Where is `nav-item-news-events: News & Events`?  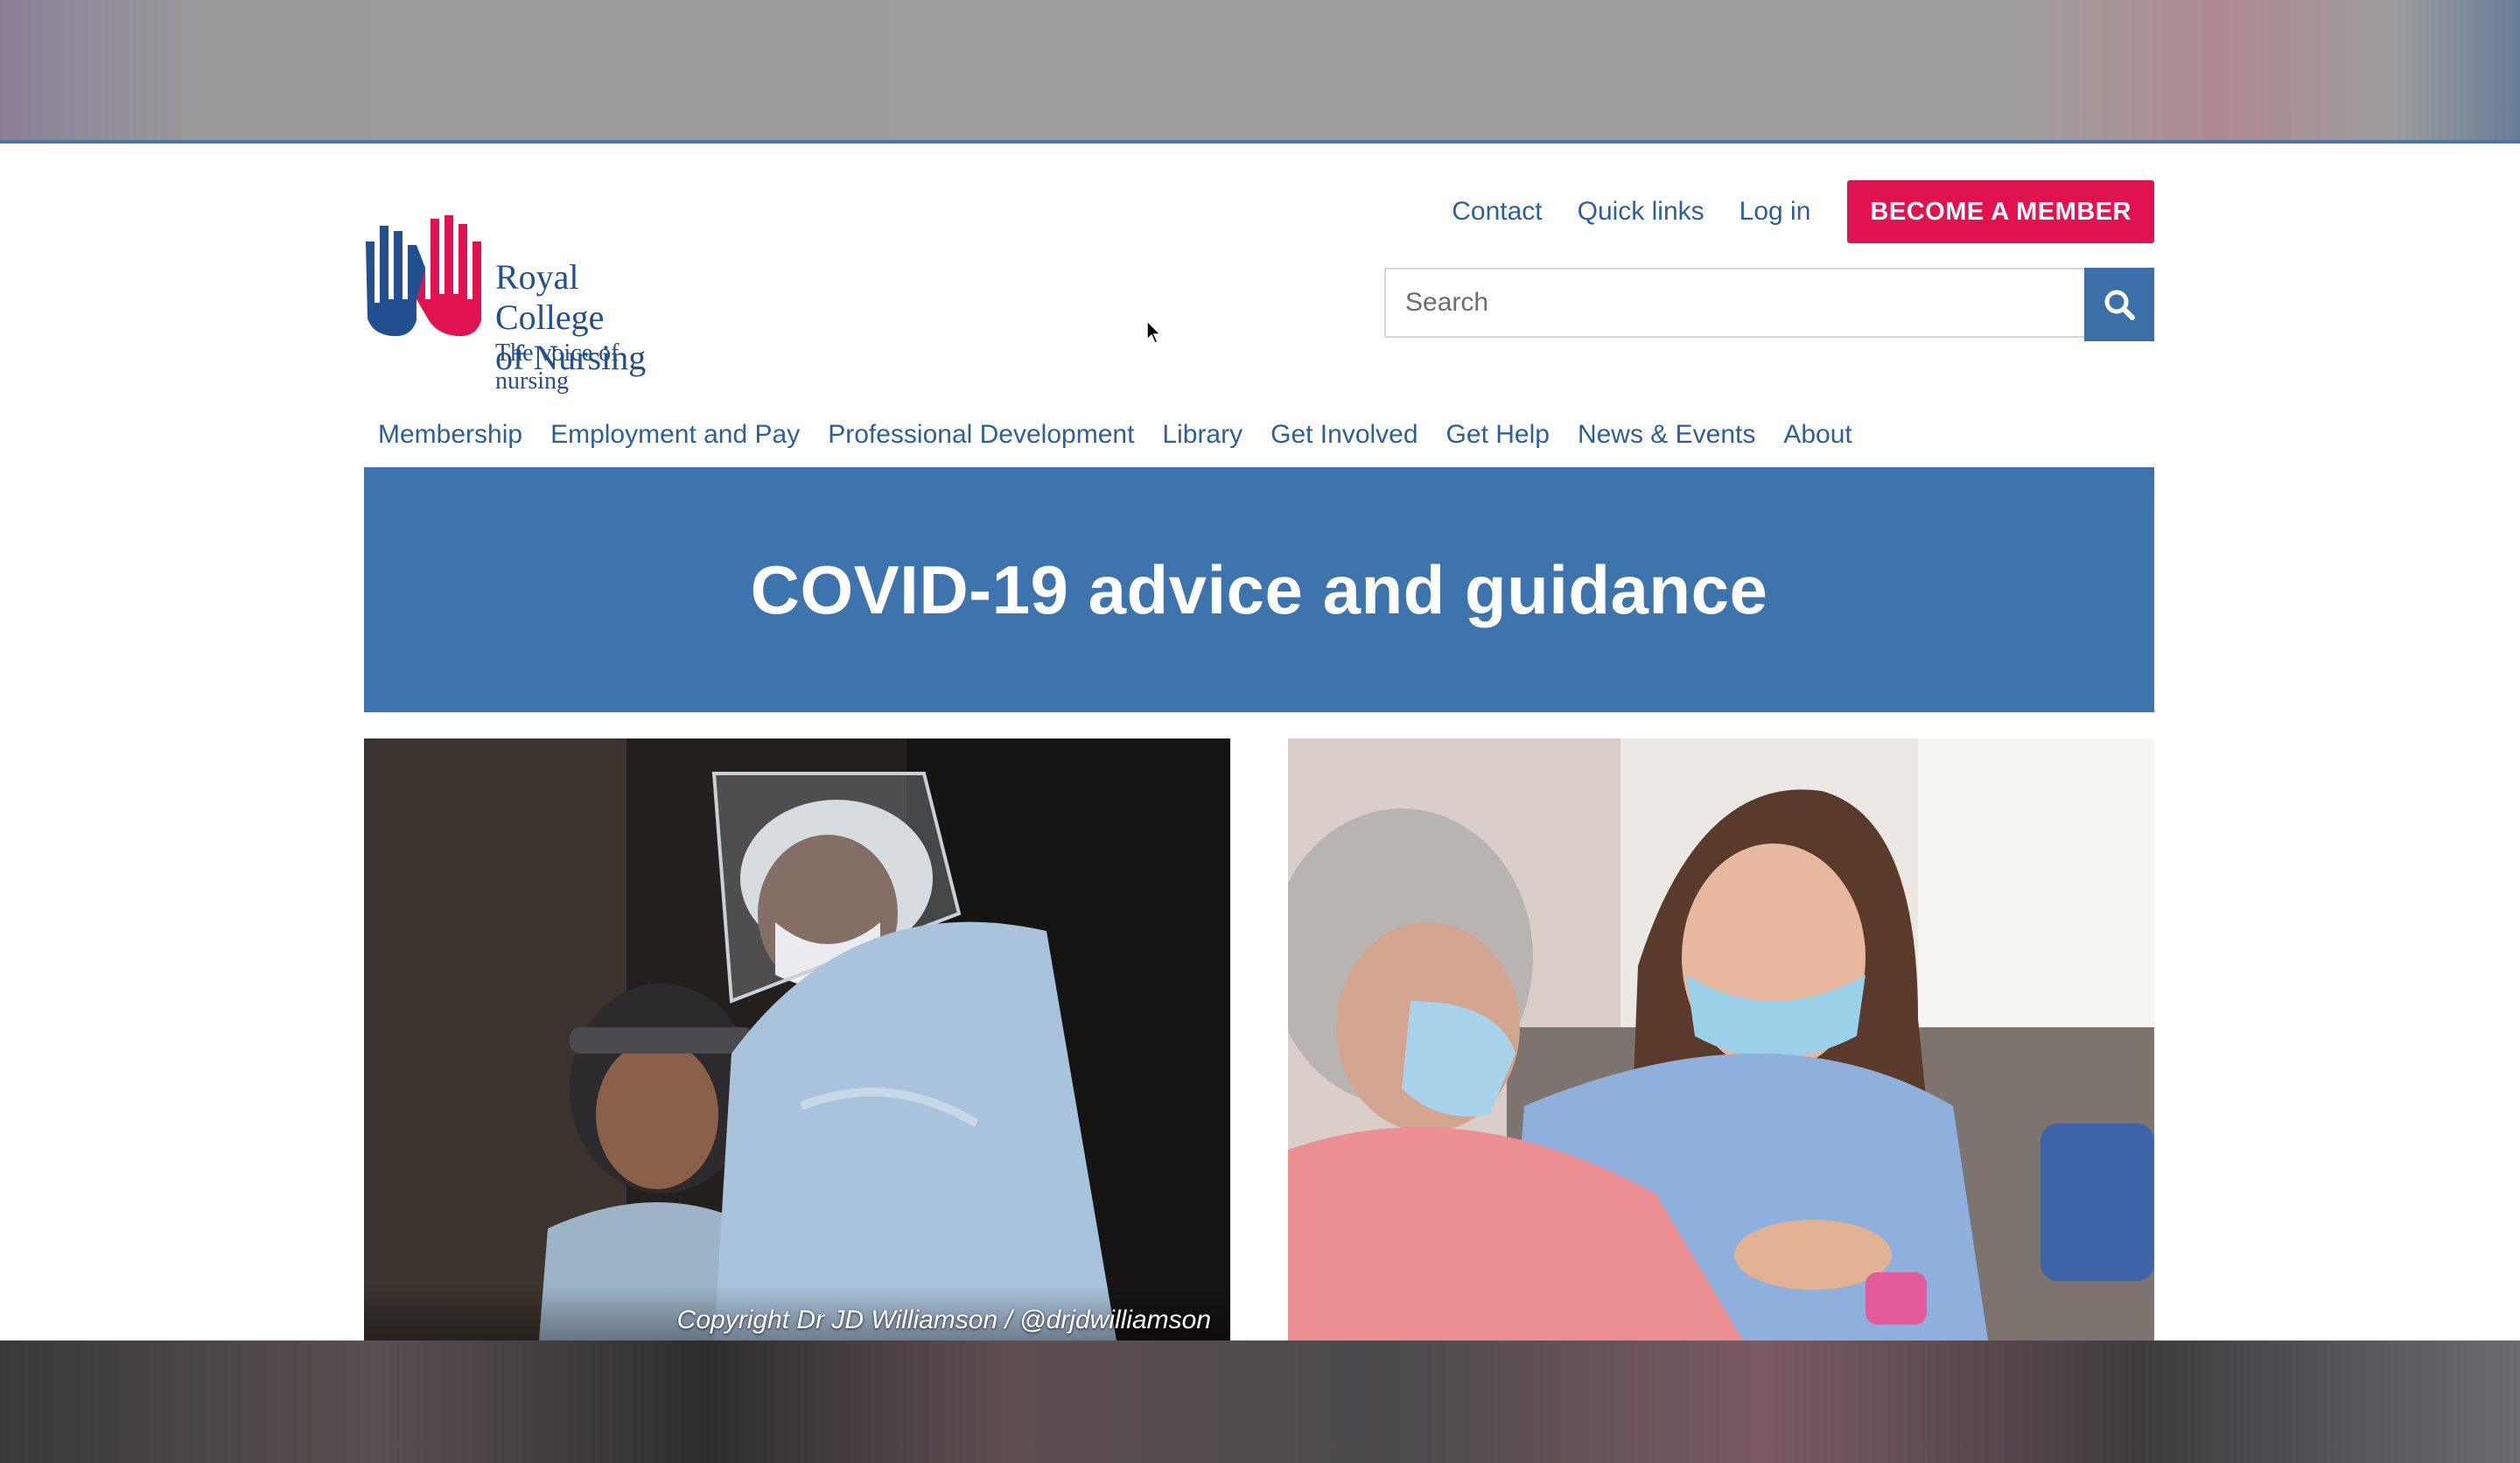
nav-item-news-events: News & Events is located at coordinates (1666, 435).